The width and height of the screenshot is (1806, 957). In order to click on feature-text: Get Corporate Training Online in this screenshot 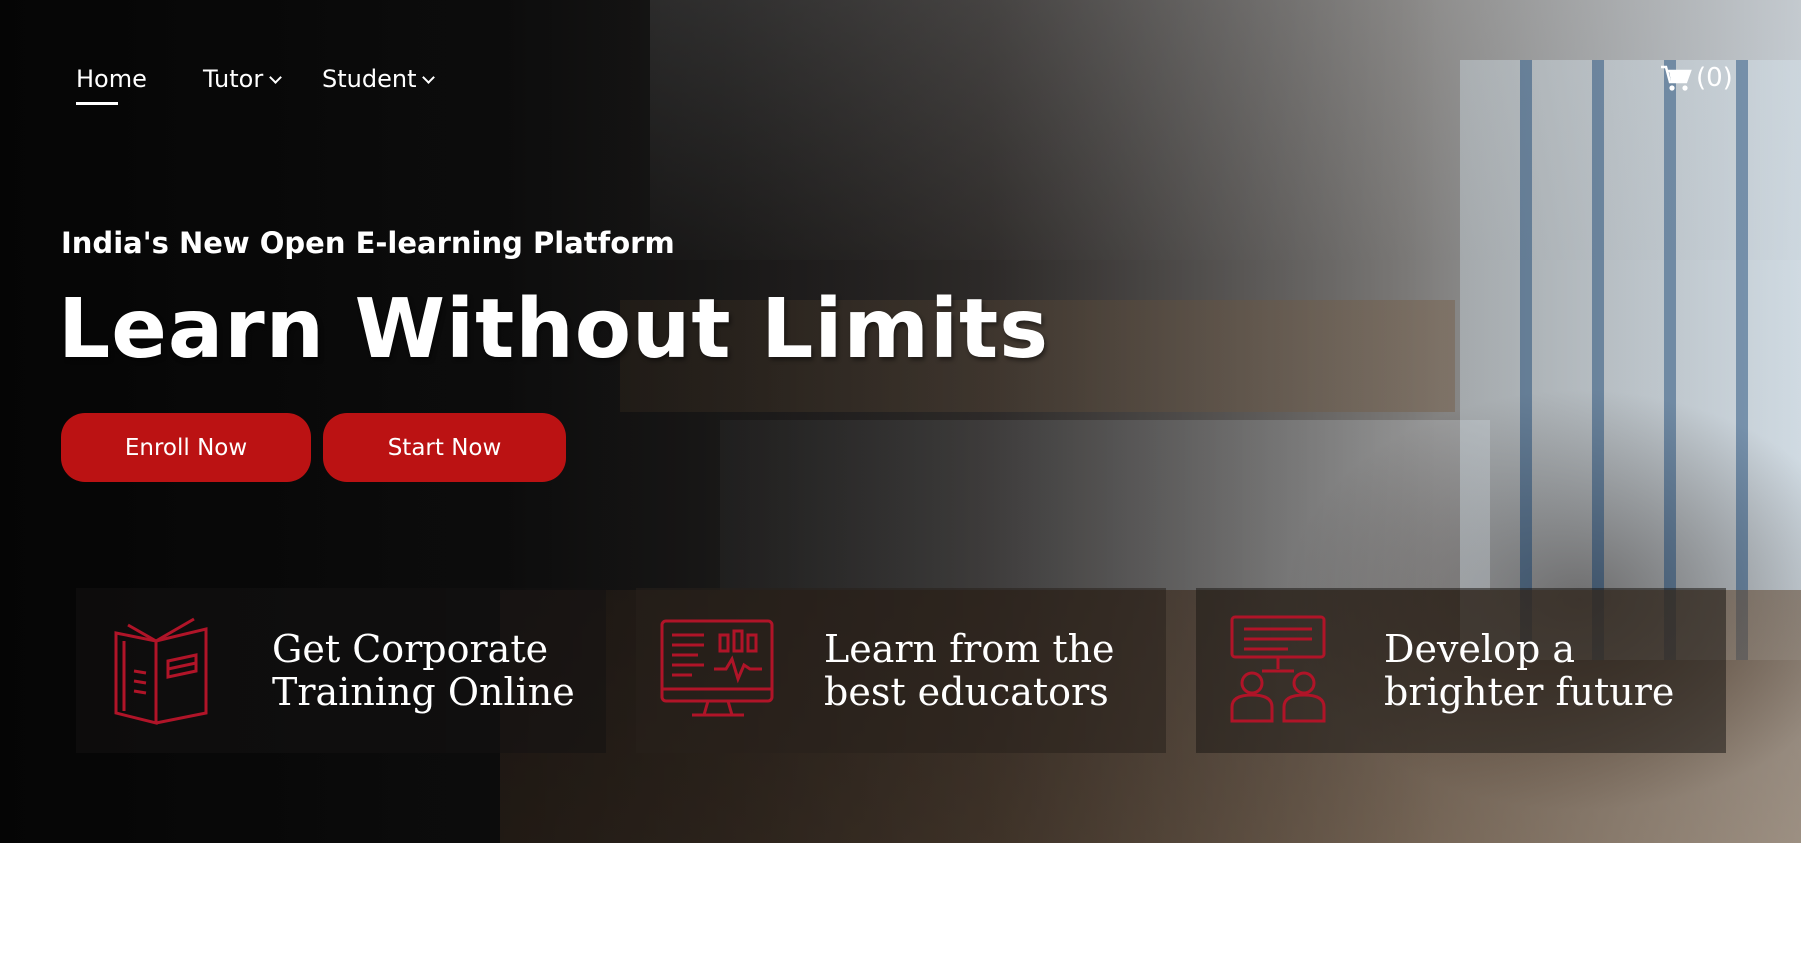, I will do `click(423, 670)`.